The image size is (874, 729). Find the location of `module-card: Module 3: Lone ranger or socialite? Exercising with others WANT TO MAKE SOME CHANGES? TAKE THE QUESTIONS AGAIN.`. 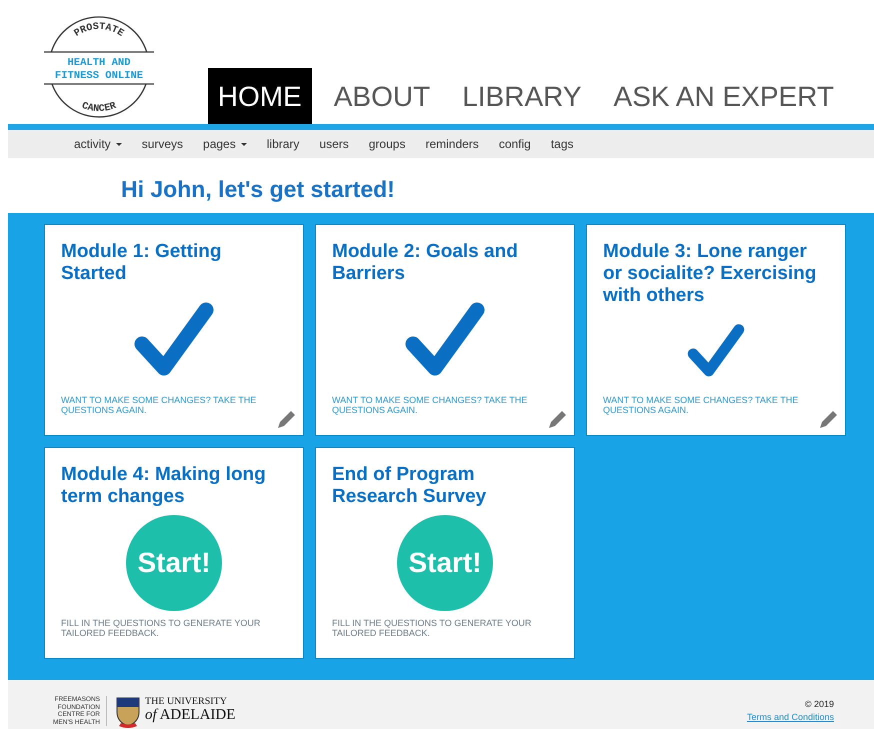

module-card: Module 3: Lone ranger or socialite? Exercising with others WANT TO MAKE SOME CHANGES? TAKE THE QUESTIONS AGAIN. is located at coordinates (716, 330).